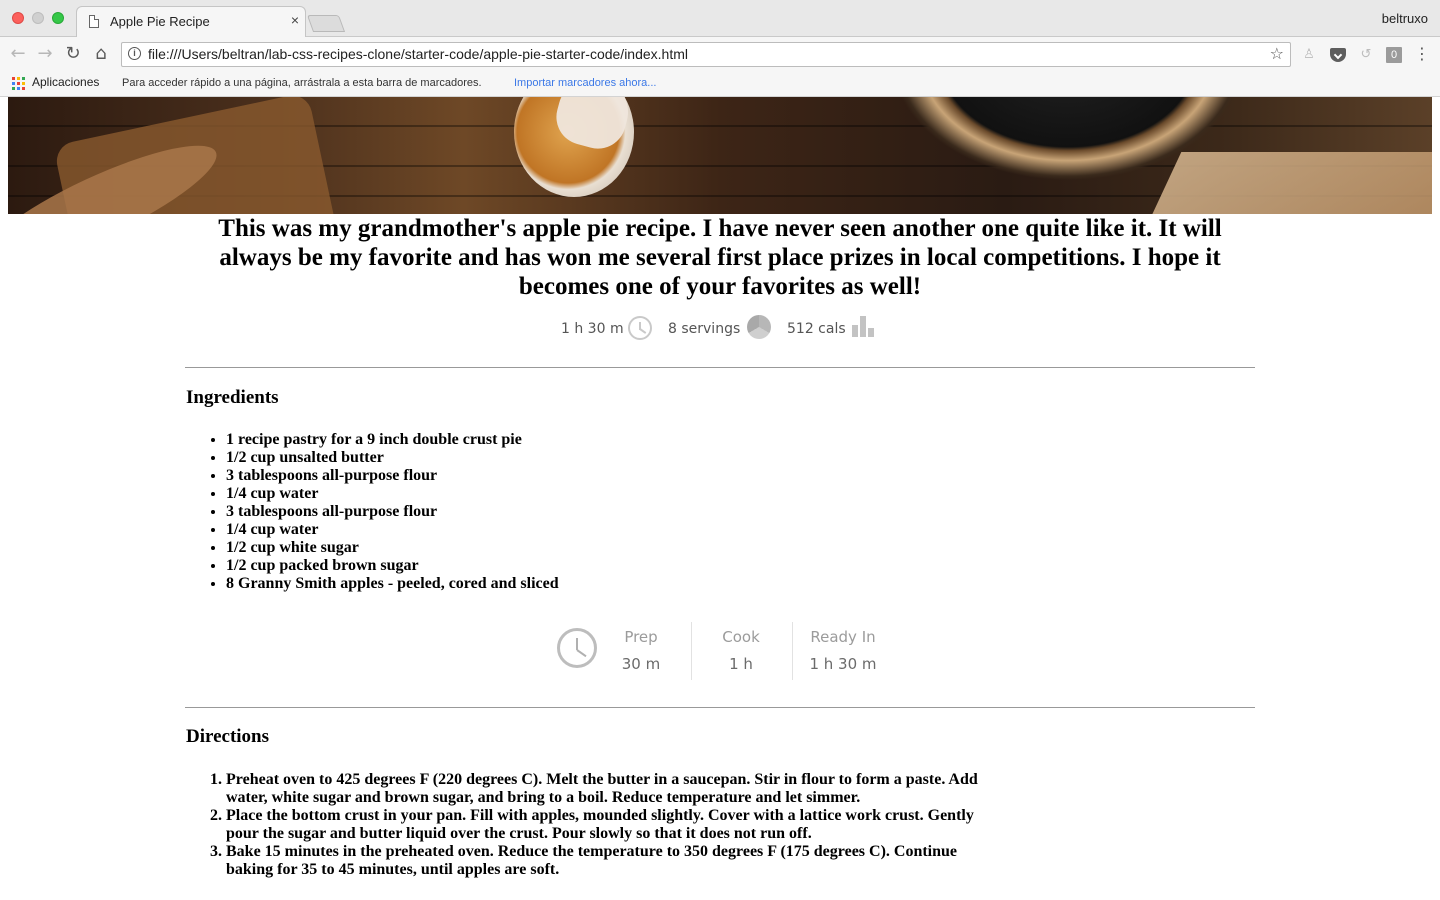 The width and height of the screenshot is (1440, 900). I want to click on ingredient-item: 1/2 cup white sugar, so click(392, 548).